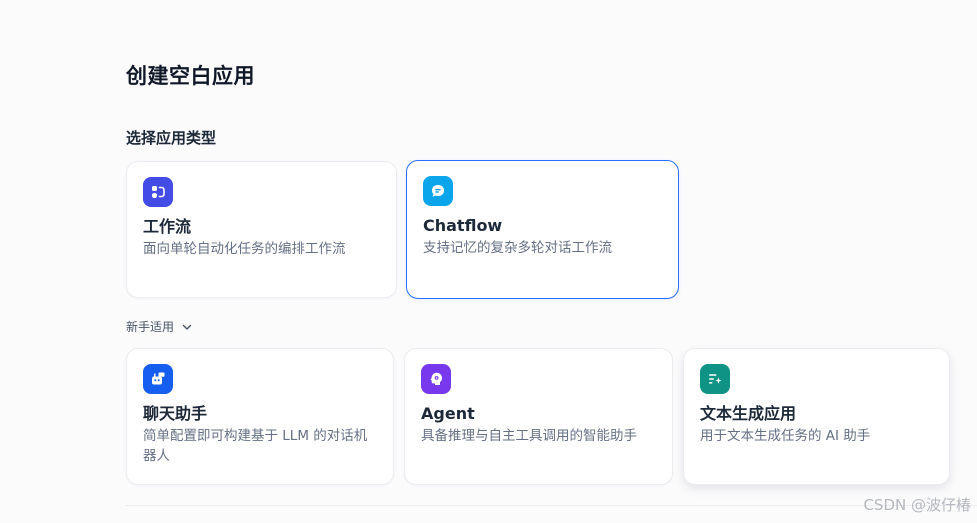 This screenshot has height=523, width=977. I want to click on watermark: CSDN @波仔椿, so click(917, 505).